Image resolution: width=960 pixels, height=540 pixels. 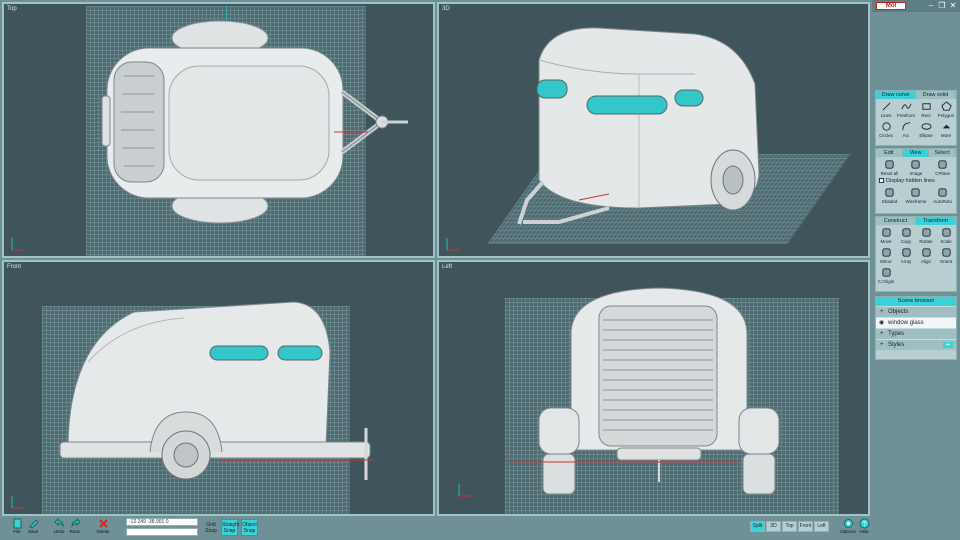 I want to click on restore-icon: ❐, so click(x=942, y=6).